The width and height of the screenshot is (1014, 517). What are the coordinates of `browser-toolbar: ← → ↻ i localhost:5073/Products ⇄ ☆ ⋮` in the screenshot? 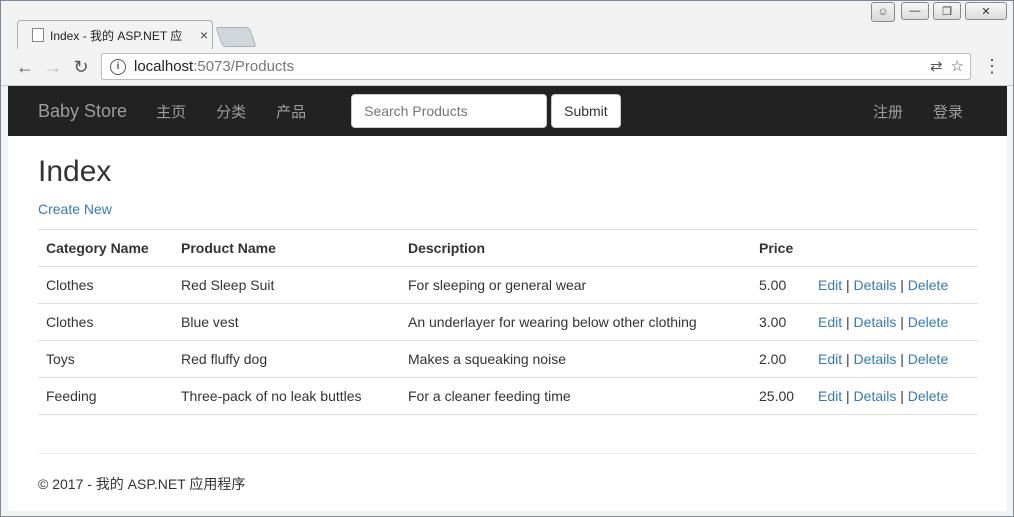 It's located at (507, 67).